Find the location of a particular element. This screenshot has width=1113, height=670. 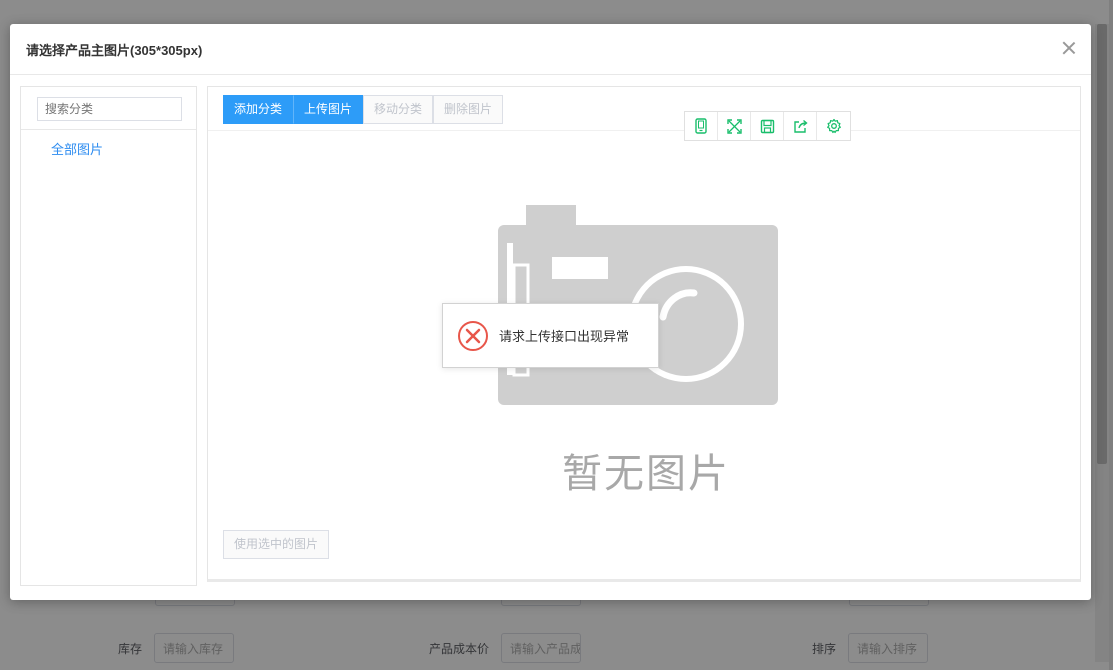

close-icon is located at coordinates (1069, 48).